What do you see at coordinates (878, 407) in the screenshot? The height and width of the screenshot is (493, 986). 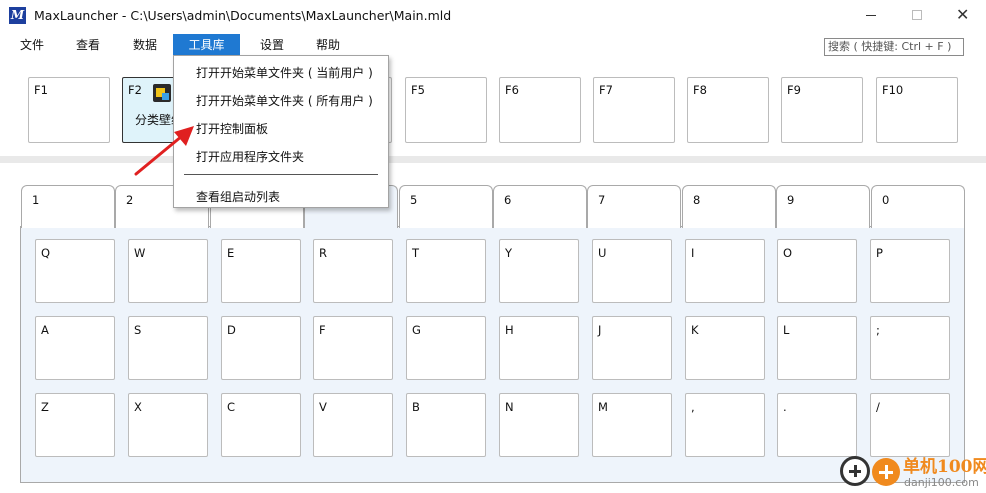 I see `key-label: /` at bounding box center [878, 407].